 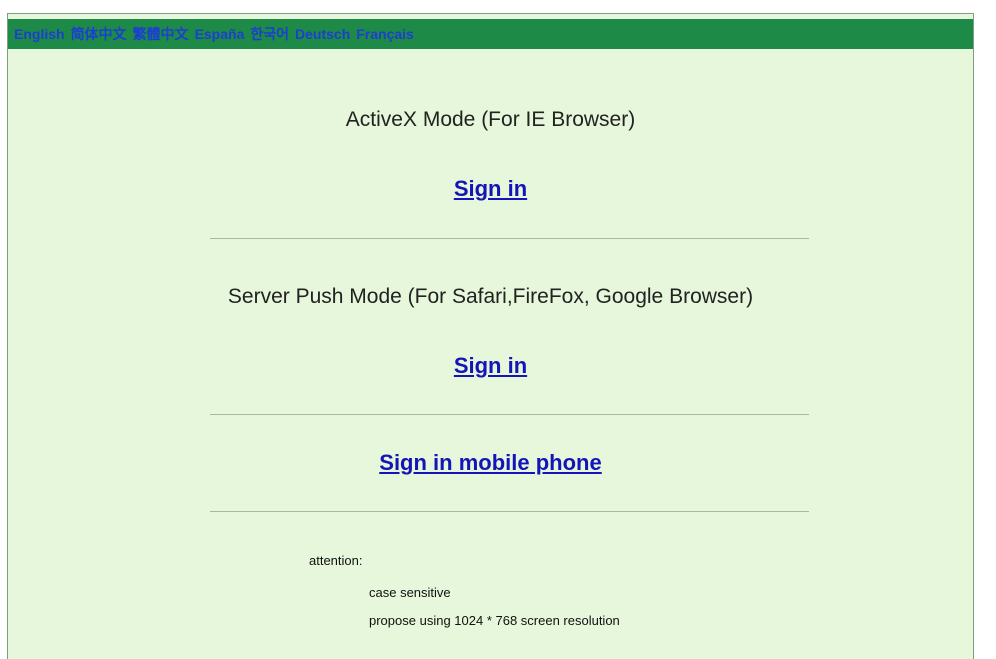 I want to click on serverpush-signin-link: Sign in, so click(x=490, y=365).